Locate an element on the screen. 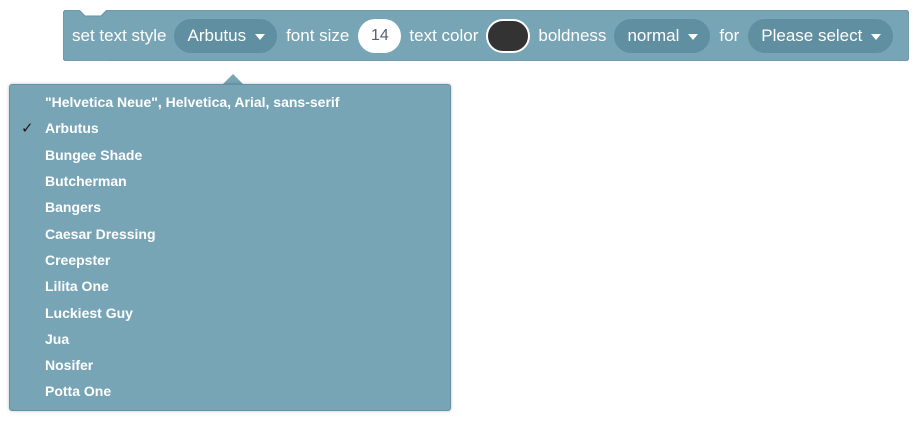 The image size is (917, 422). font-size-input: 14 is located at coordinates (380, 36).